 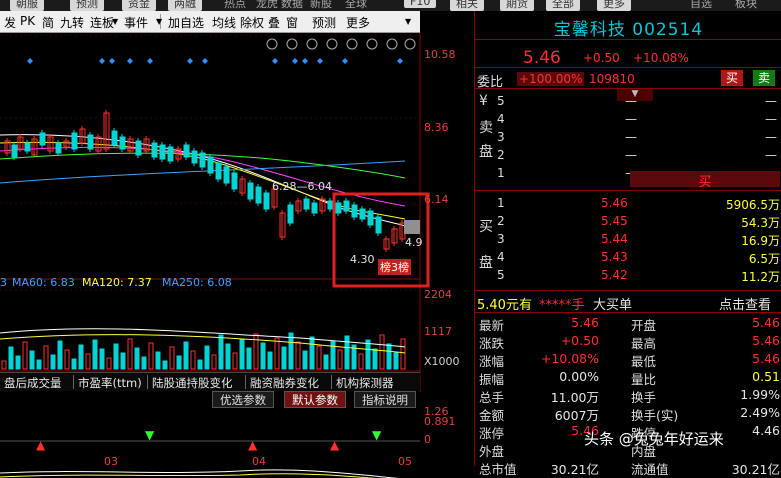 I want to click on indicator-tab: 融资融券变化, so click(x=284, y=383).